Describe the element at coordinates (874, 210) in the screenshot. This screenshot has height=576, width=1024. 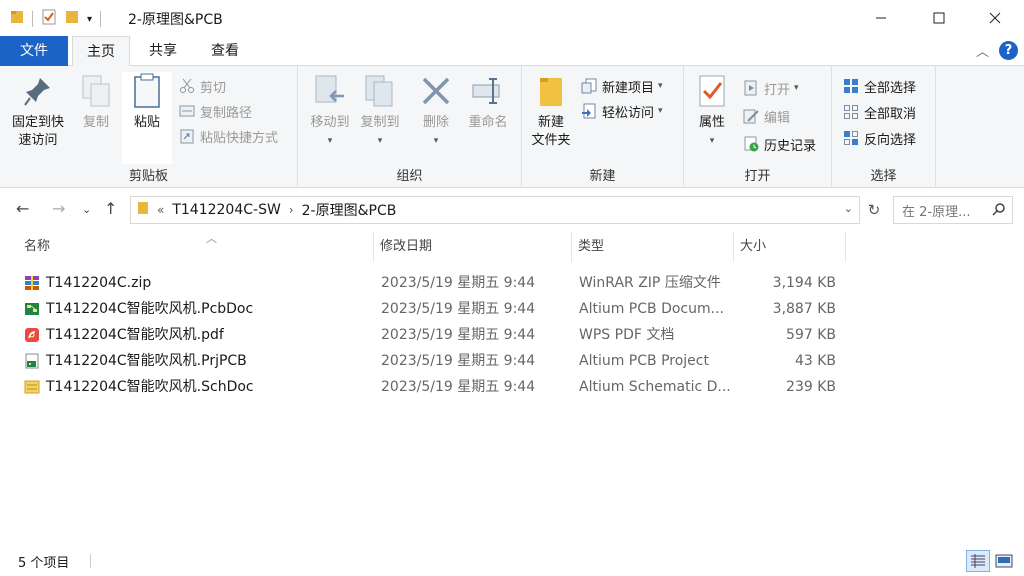
I see `refresh-icon: ↻` at that location.